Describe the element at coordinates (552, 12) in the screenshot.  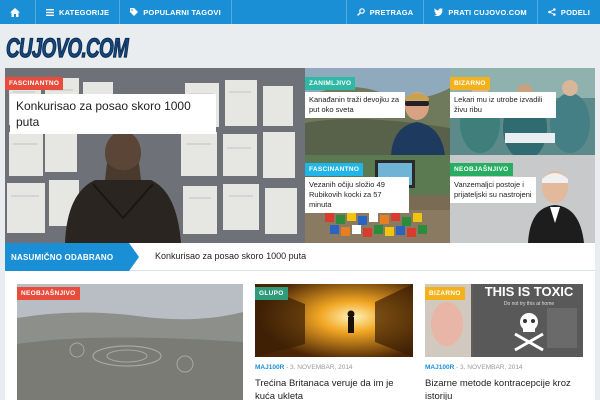
I see `share-icon` at that location.